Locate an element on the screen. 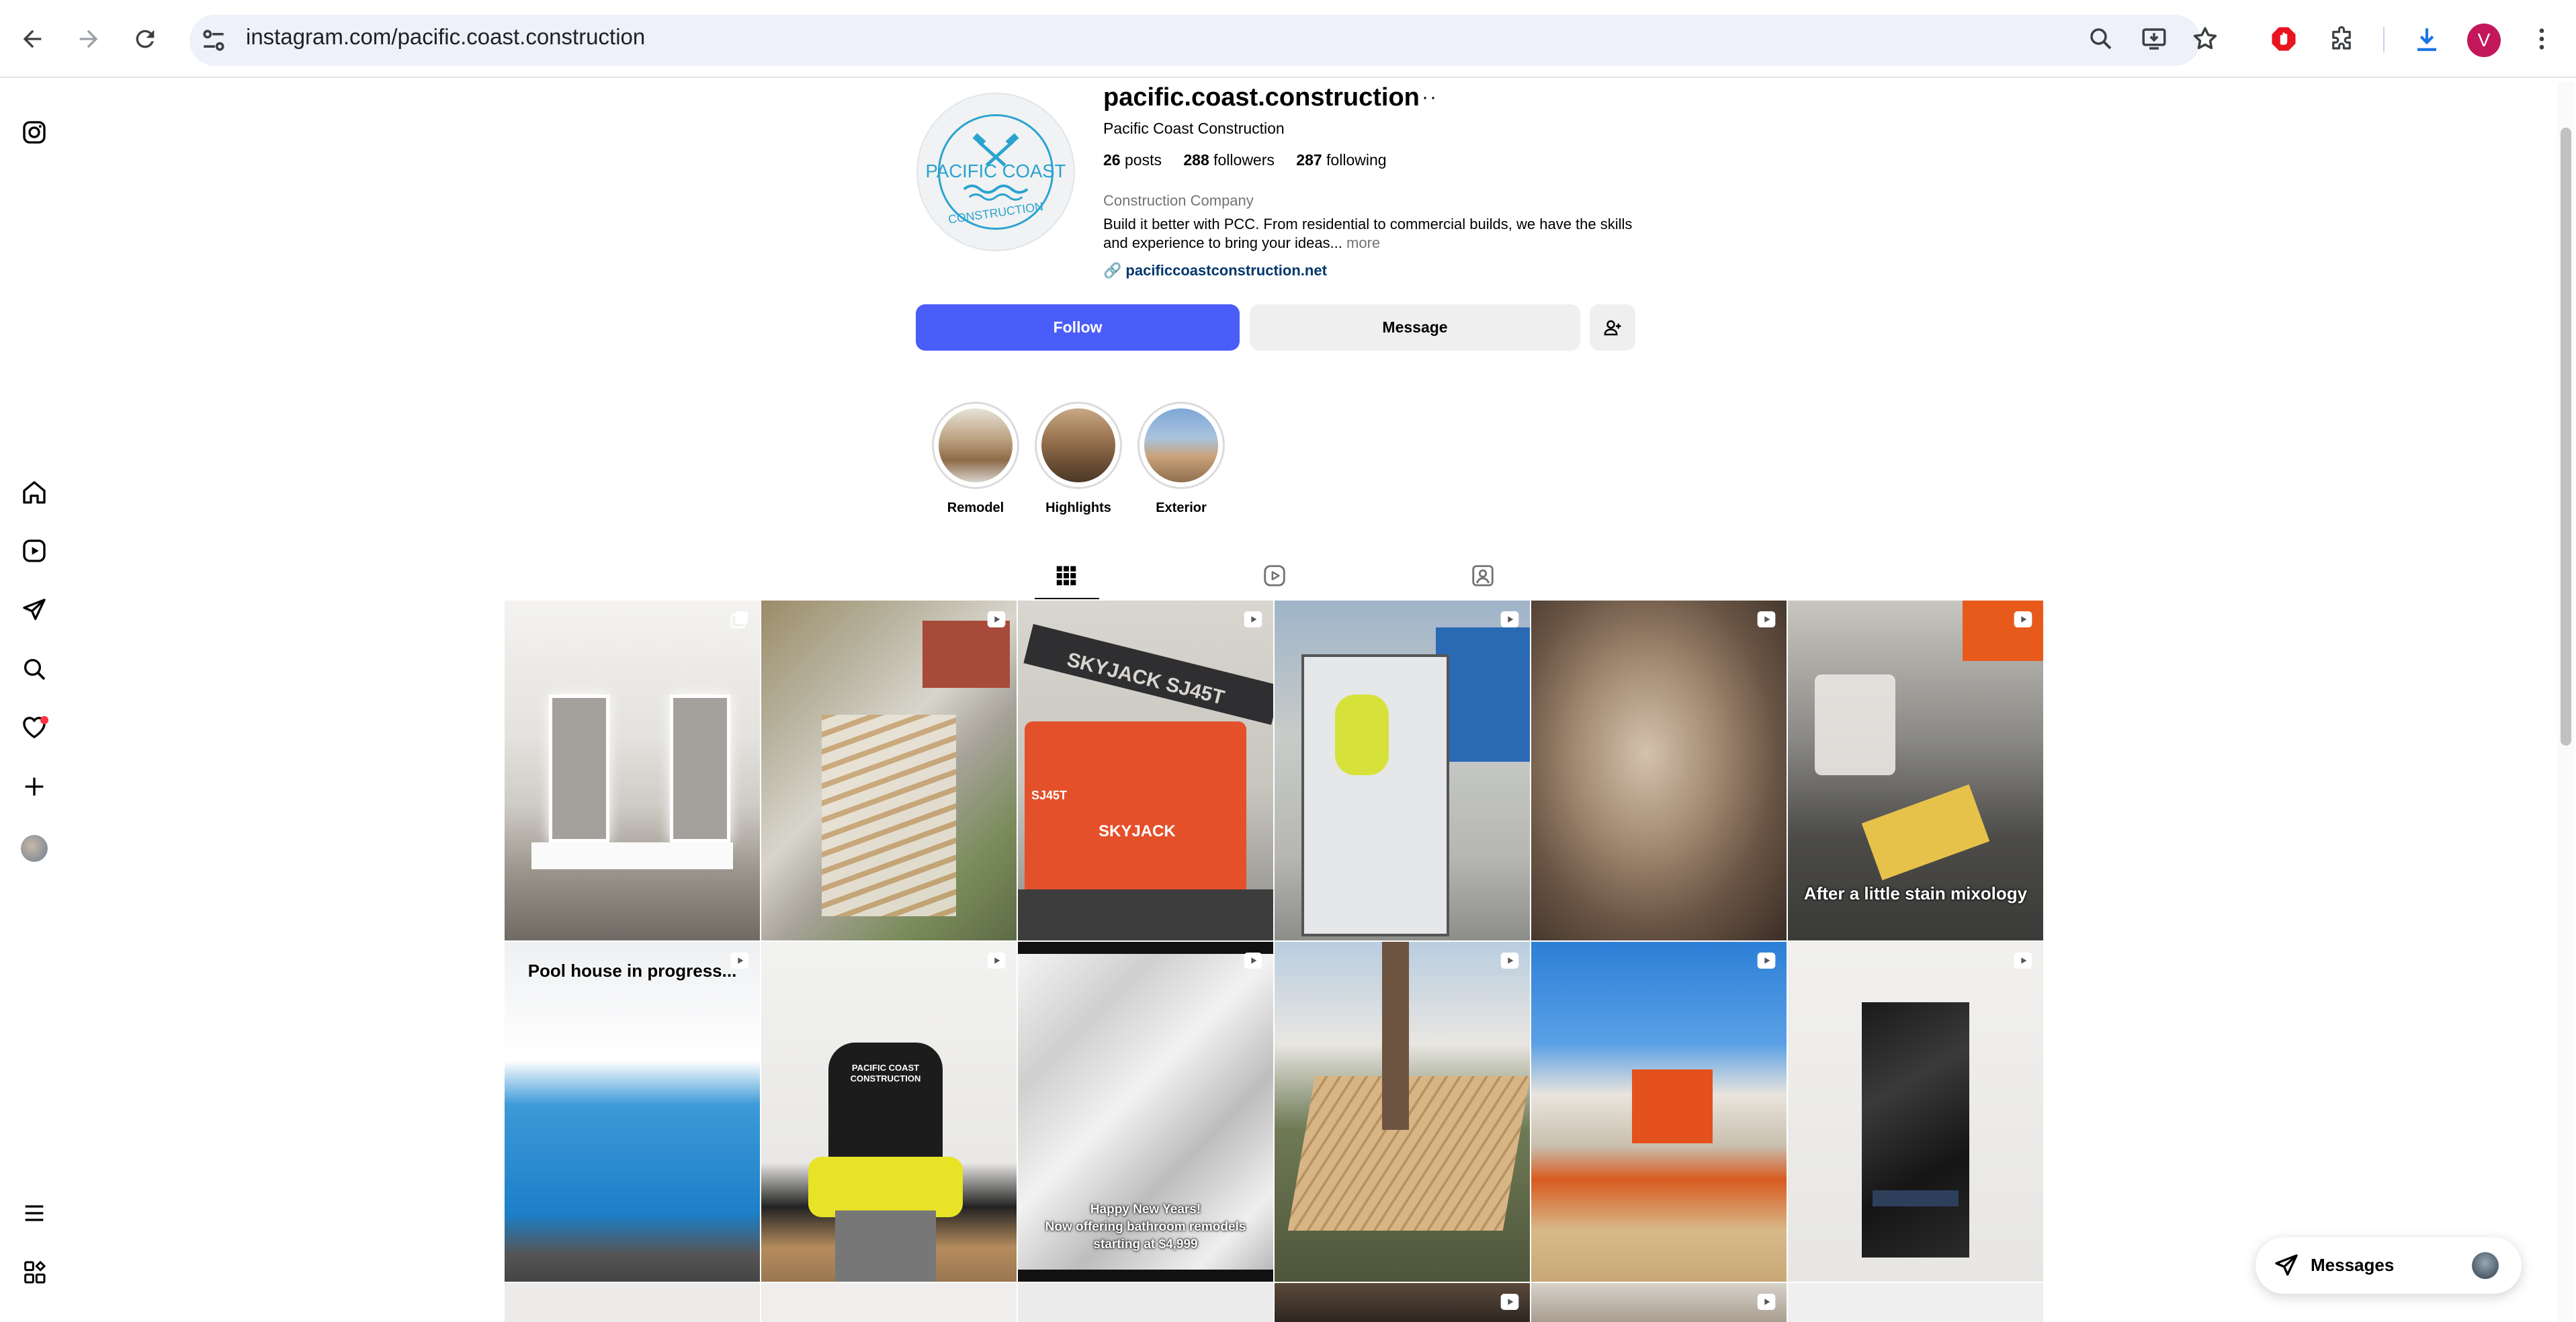 The height and width of the screenshot is (1322, 2576). zoom-icon is located at coordinates (2101, 39).